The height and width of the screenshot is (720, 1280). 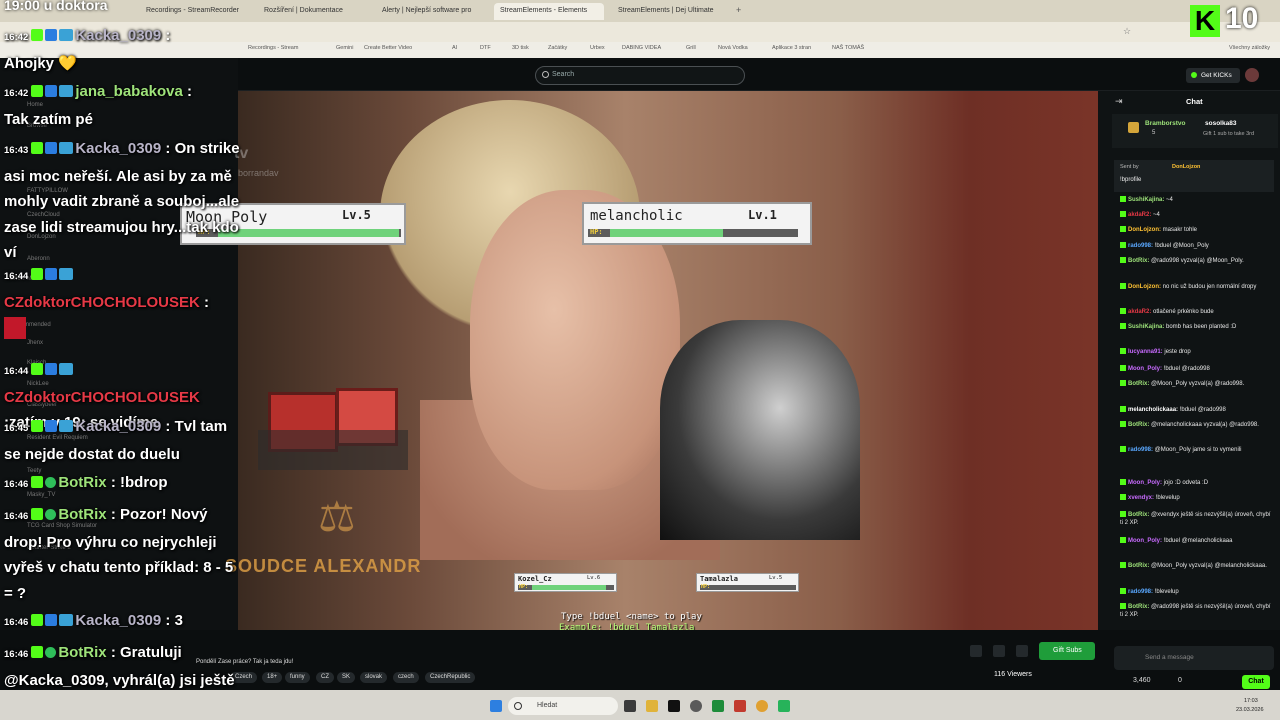 I want to click on pinned-gifter: sosolka83, so click(x=1220, y=123).